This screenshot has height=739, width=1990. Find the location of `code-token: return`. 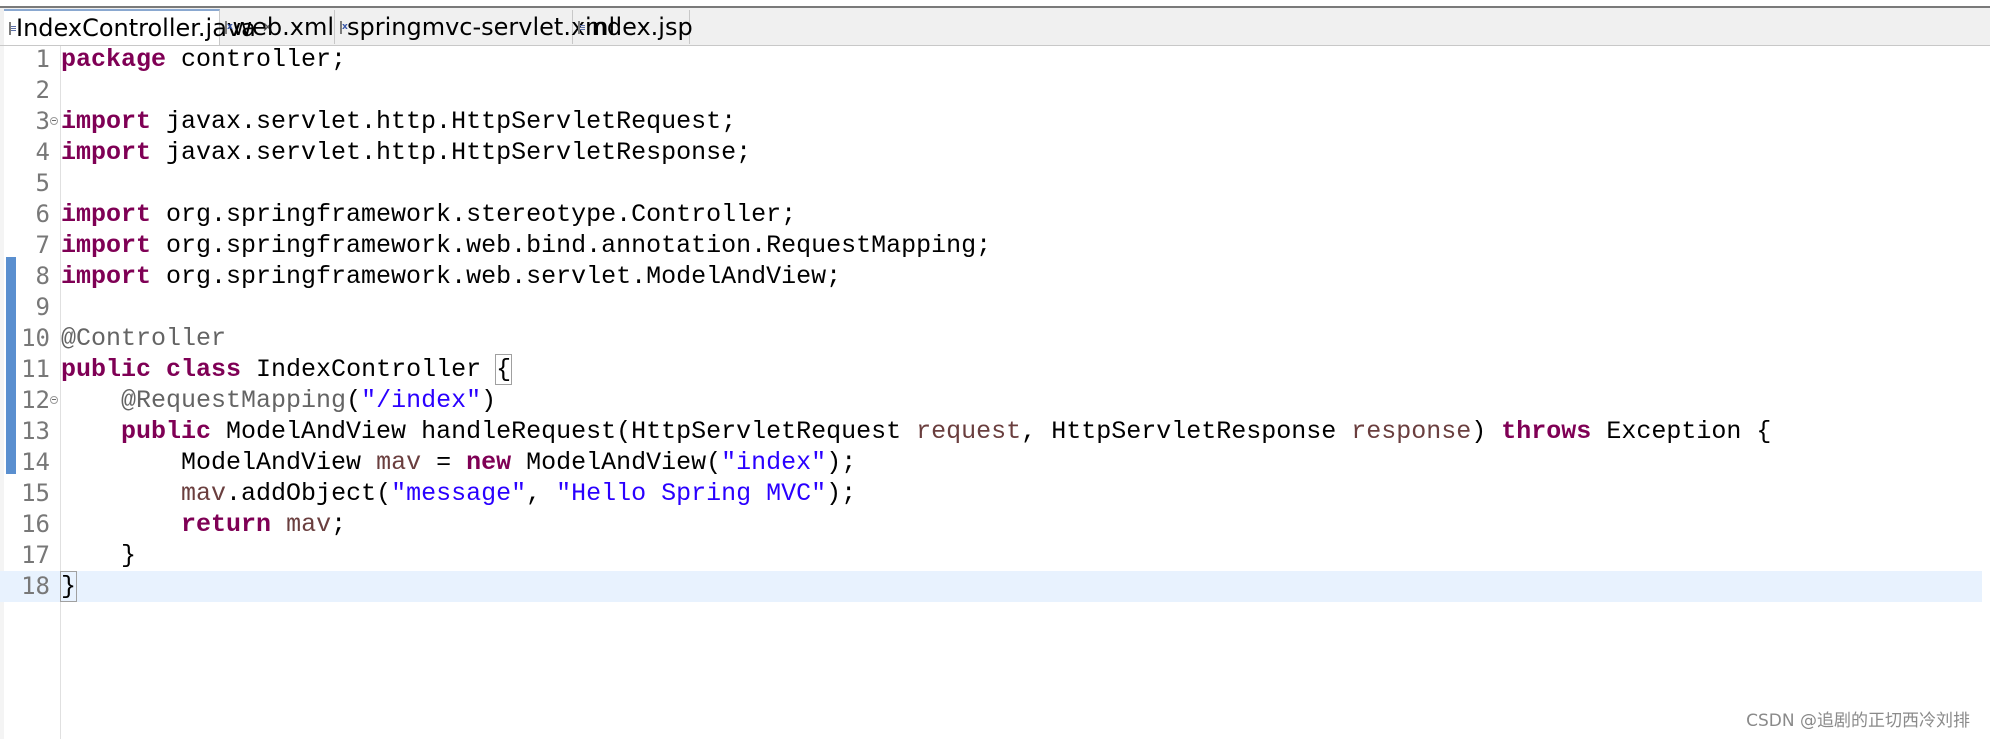

code-token: return is located at coordinates (226, 524).